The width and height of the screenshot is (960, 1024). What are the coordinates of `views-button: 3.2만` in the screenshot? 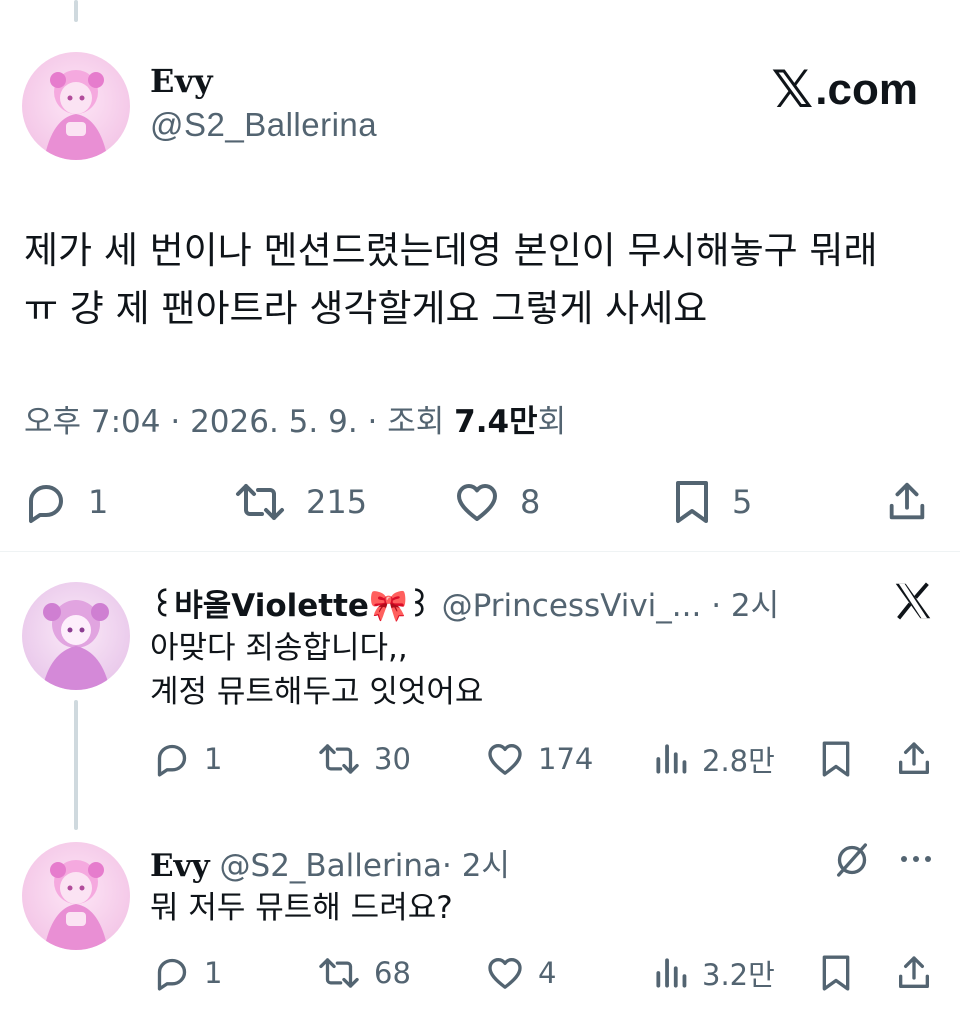 It's located at (713, 973).